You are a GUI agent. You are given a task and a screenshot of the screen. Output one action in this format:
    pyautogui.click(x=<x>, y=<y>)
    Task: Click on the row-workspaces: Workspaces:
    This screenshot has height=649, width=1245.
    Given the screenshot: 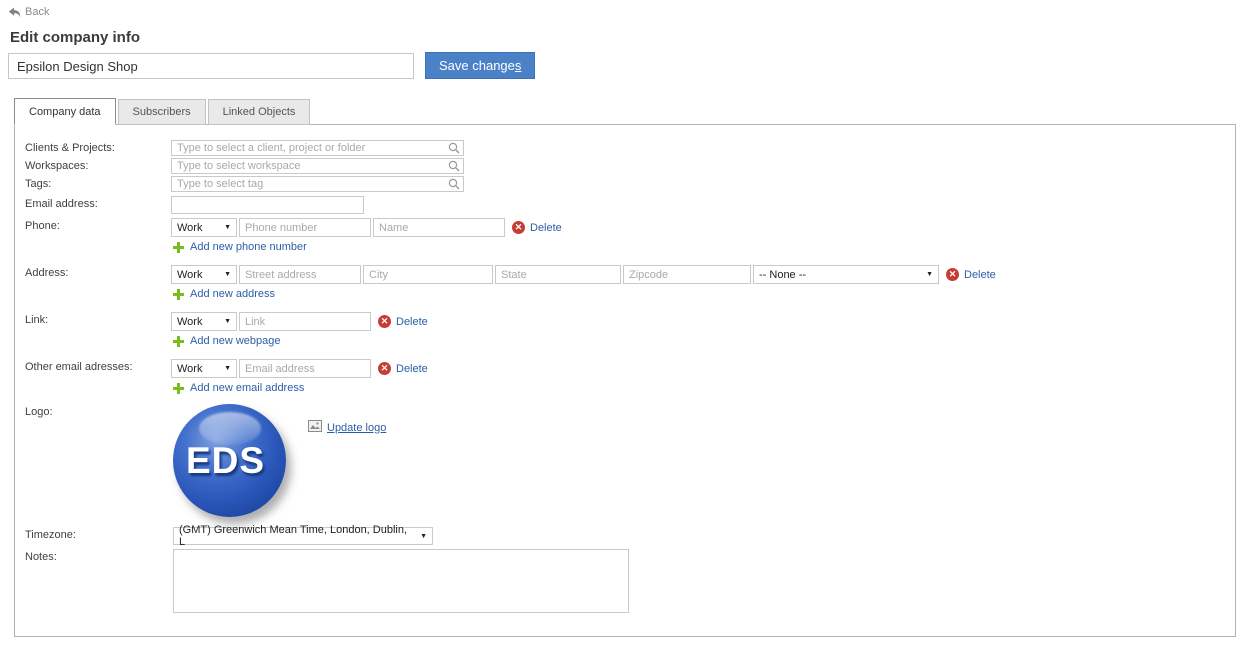 What is the action you would take?
    pyautogui.click(x=625, y=166)
    